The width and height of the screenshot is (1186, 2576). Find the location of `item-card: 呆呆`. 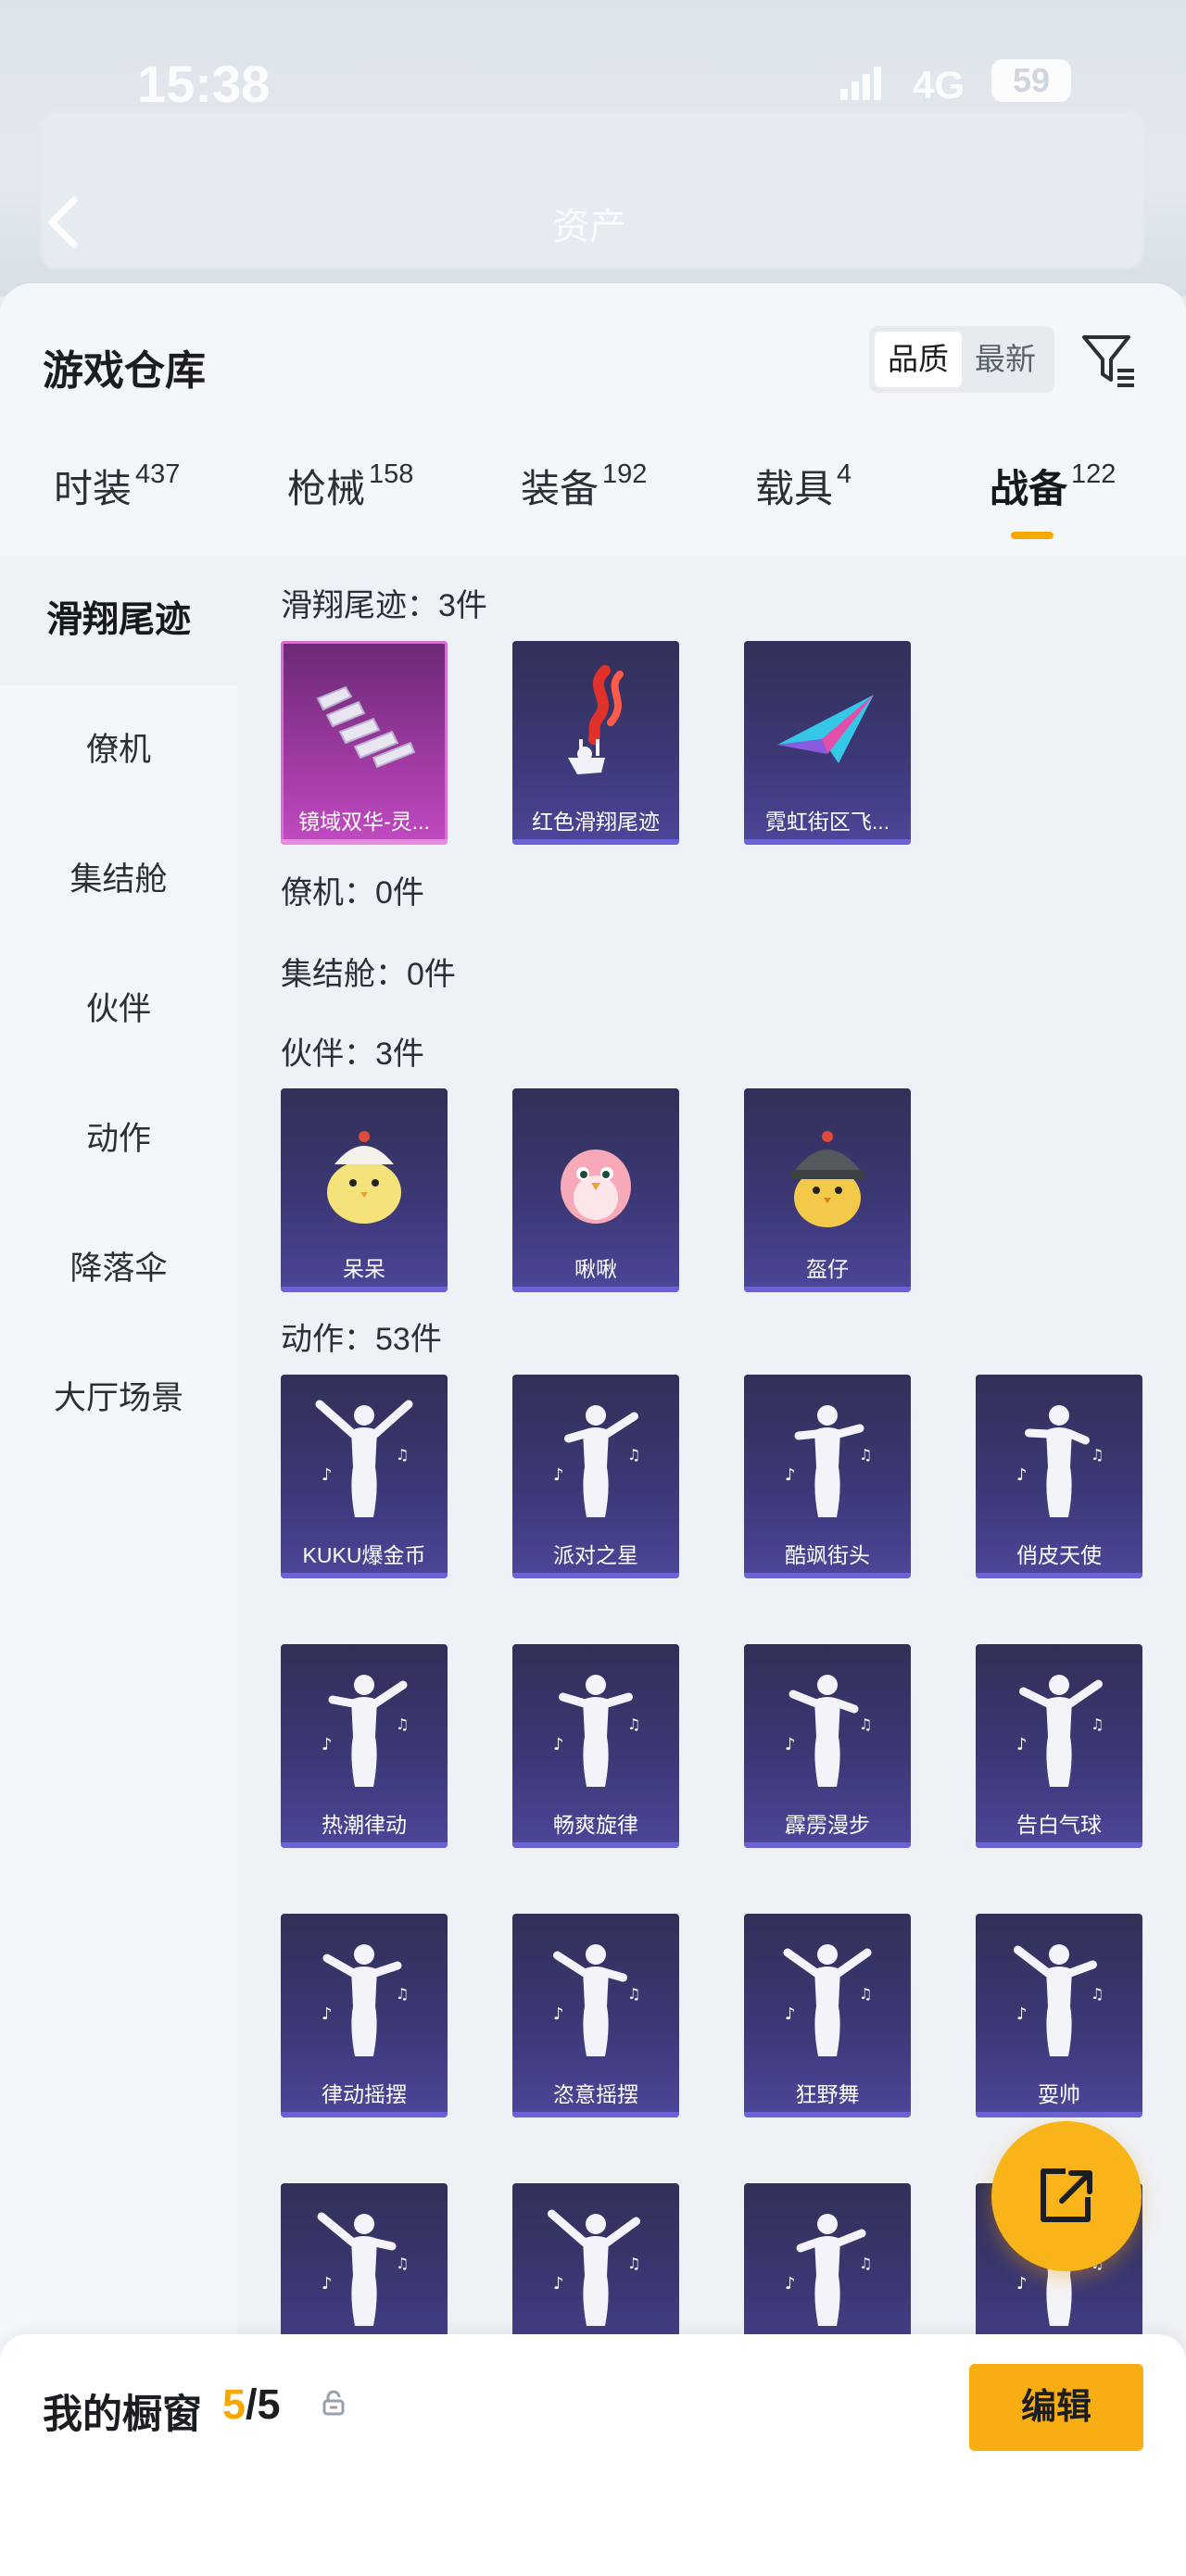

item-card: 呆呆 is located at coordinates (364, 1190).